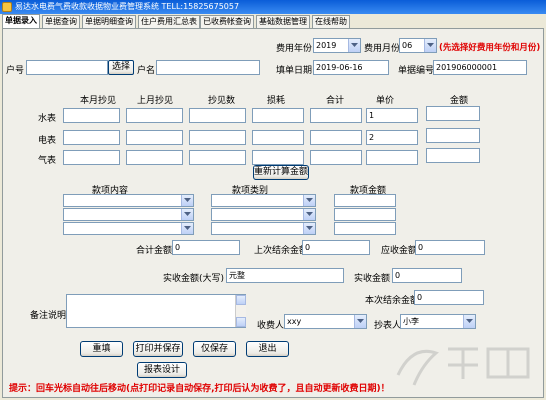 The image size is (546, 400). What do you see at coordinates (158, 349) in the screenshot?
I see `print-save-button: 打印并保存` at bounding box center [158, 349].